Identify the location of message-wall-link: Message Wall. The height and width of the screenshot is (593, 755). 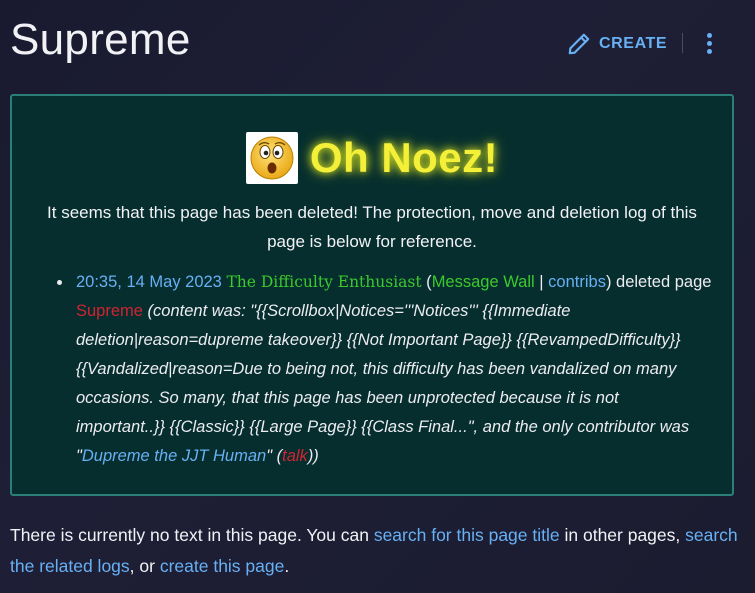
(483, 282).